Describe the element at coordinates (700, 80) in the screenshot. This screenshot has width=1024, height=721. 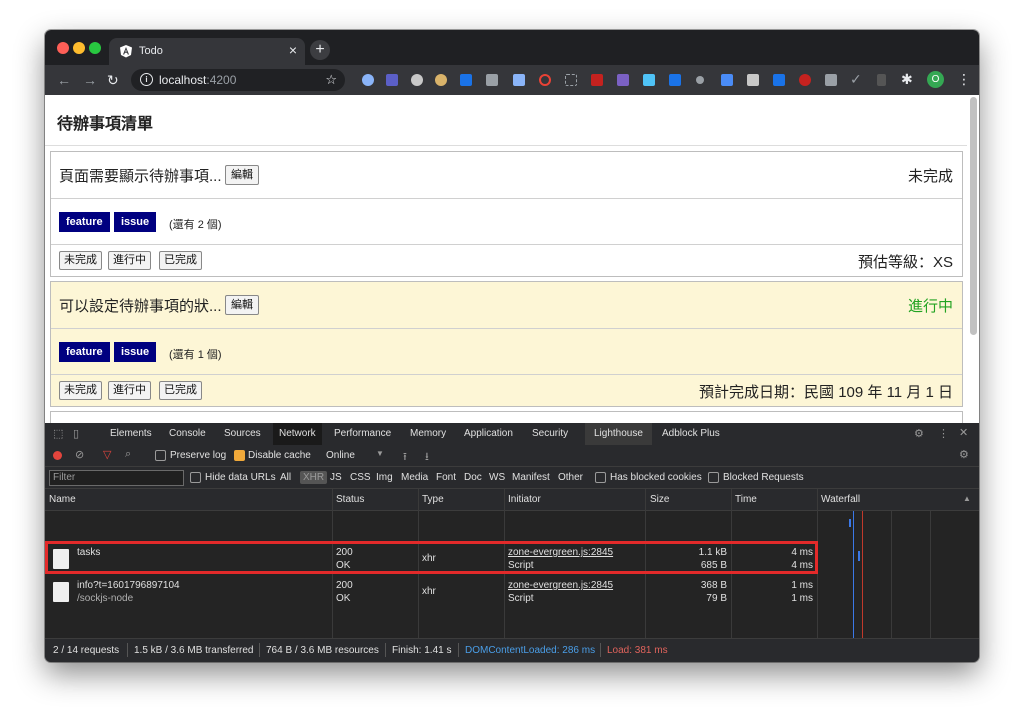
I see `extension-dot-icon` at that location.